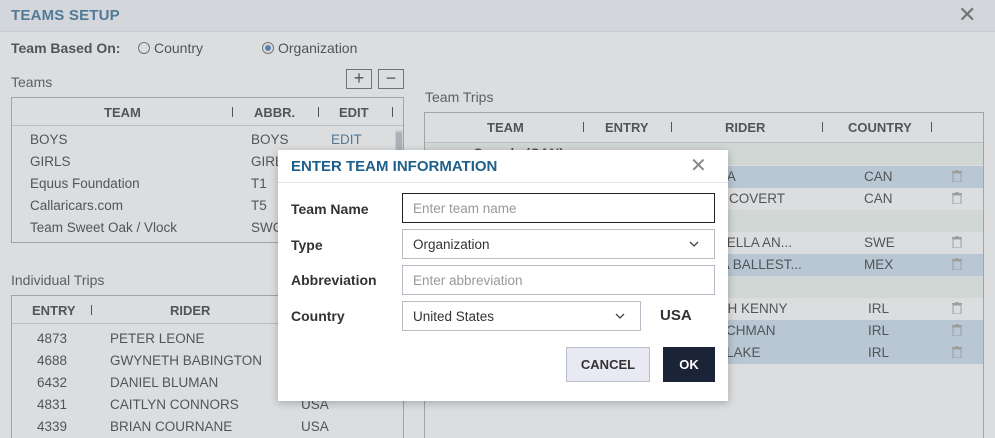  Describe the element at coordinates (503, 166) in the screenshot. I see `dialog-header: ENTER TEAM INFORMATION ✕` at that location.